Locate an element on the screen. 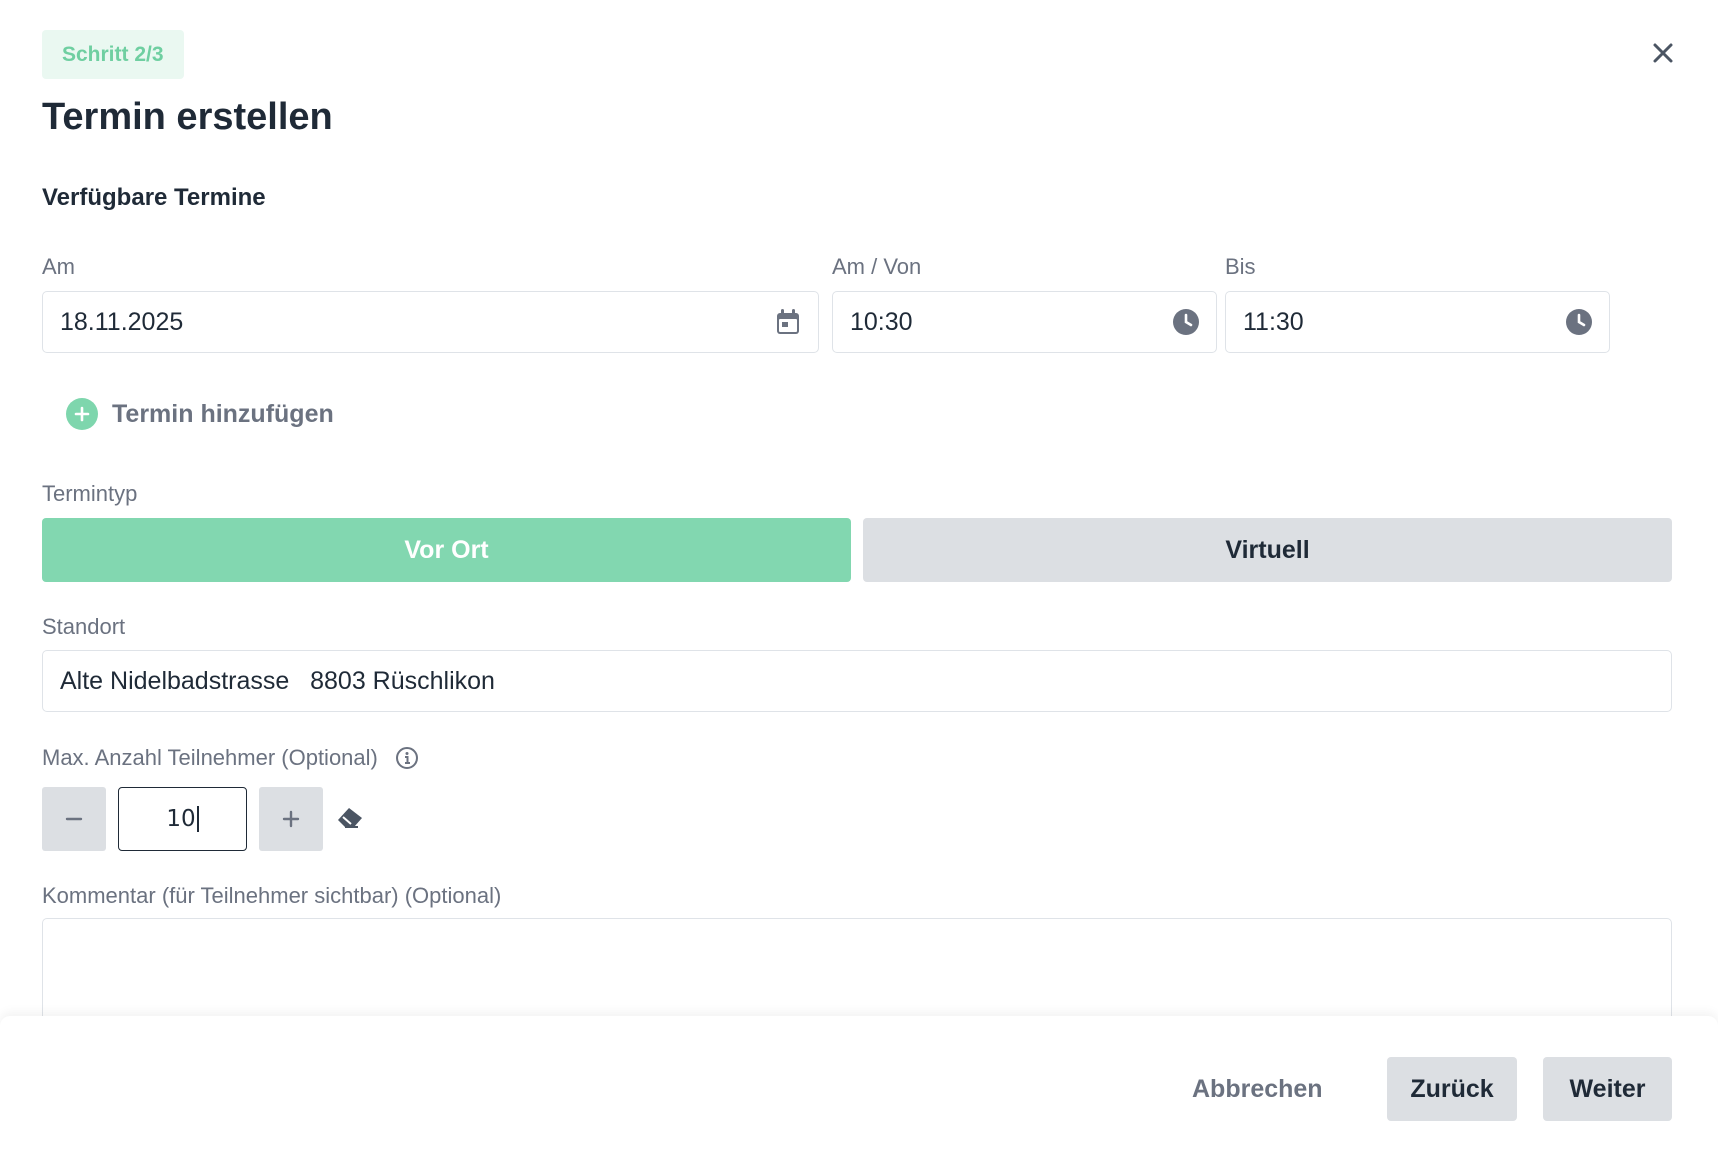 The width and height of the screenshot is (1718, 1158). minus-icon is located at coordinates (74, 819).